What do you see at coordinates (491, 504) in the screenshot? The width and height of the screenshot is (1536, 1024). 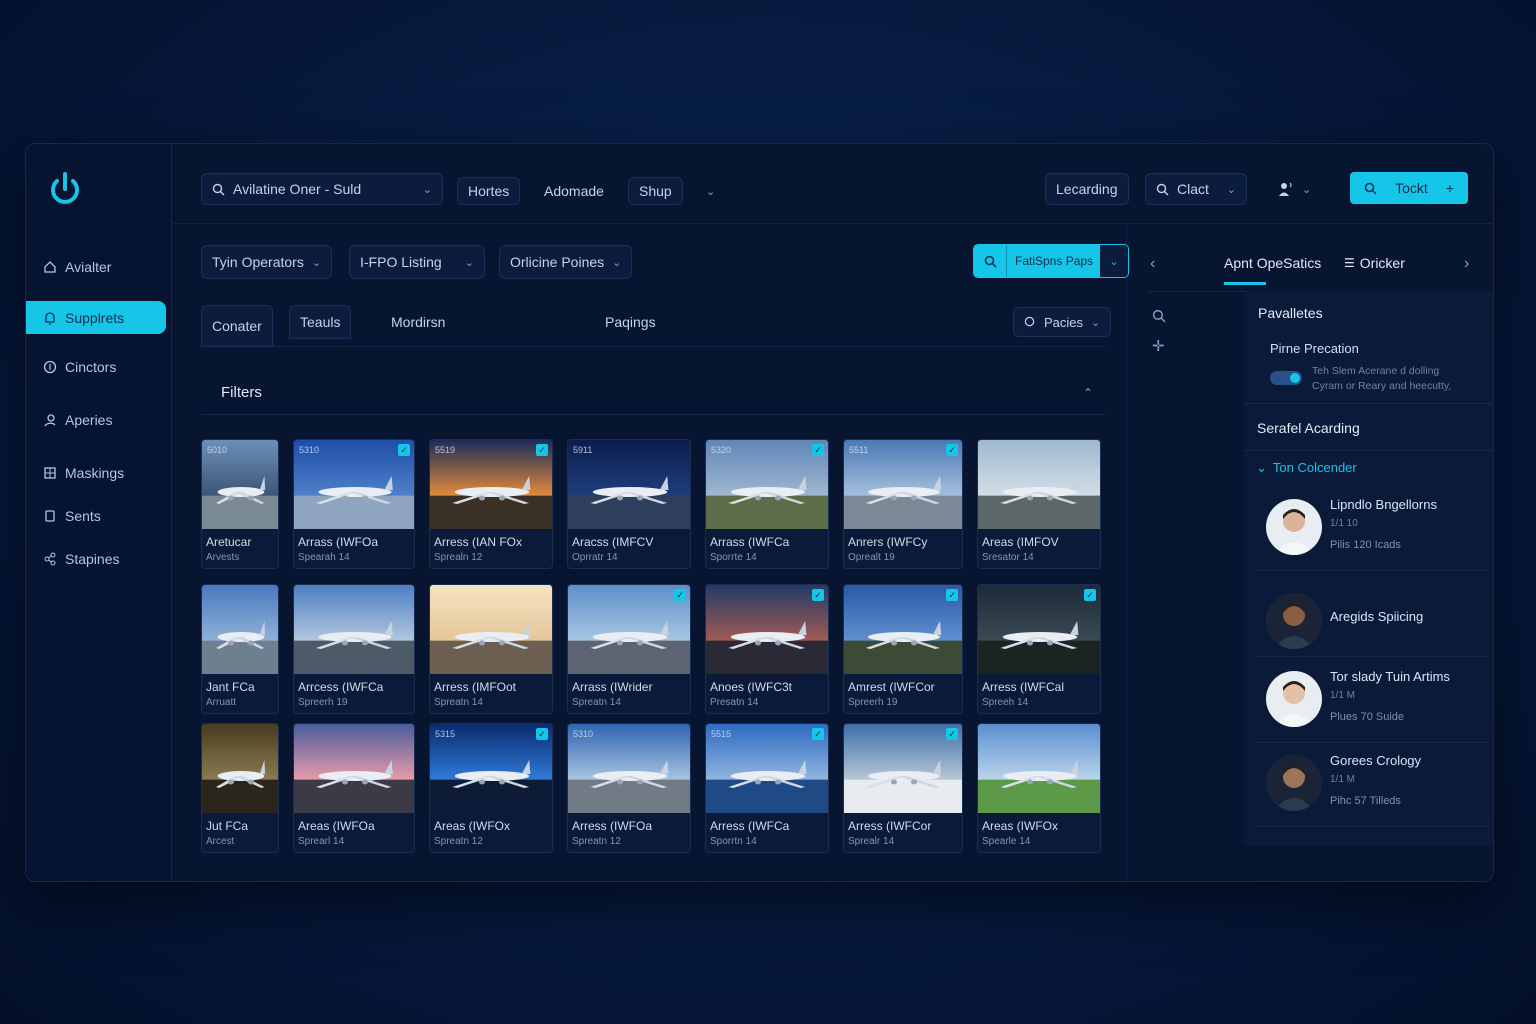 I see `aircraft-card: 5519 ✓ Arress (IAN FOx Sprealn 12` at bounding box center [491, 504].